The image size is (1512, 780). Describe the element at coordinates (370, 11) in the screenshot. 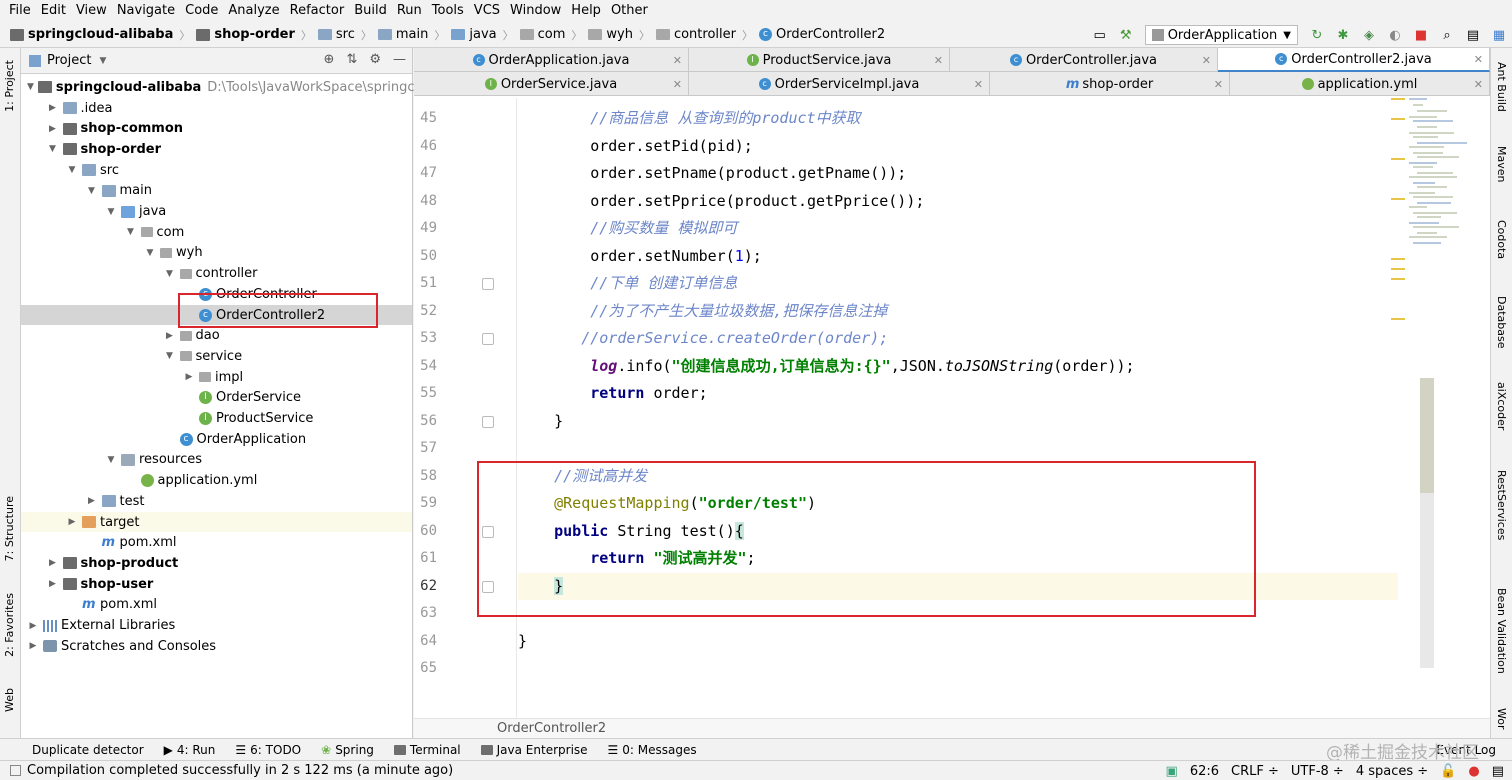

I see `menu-build: Build` at that location.